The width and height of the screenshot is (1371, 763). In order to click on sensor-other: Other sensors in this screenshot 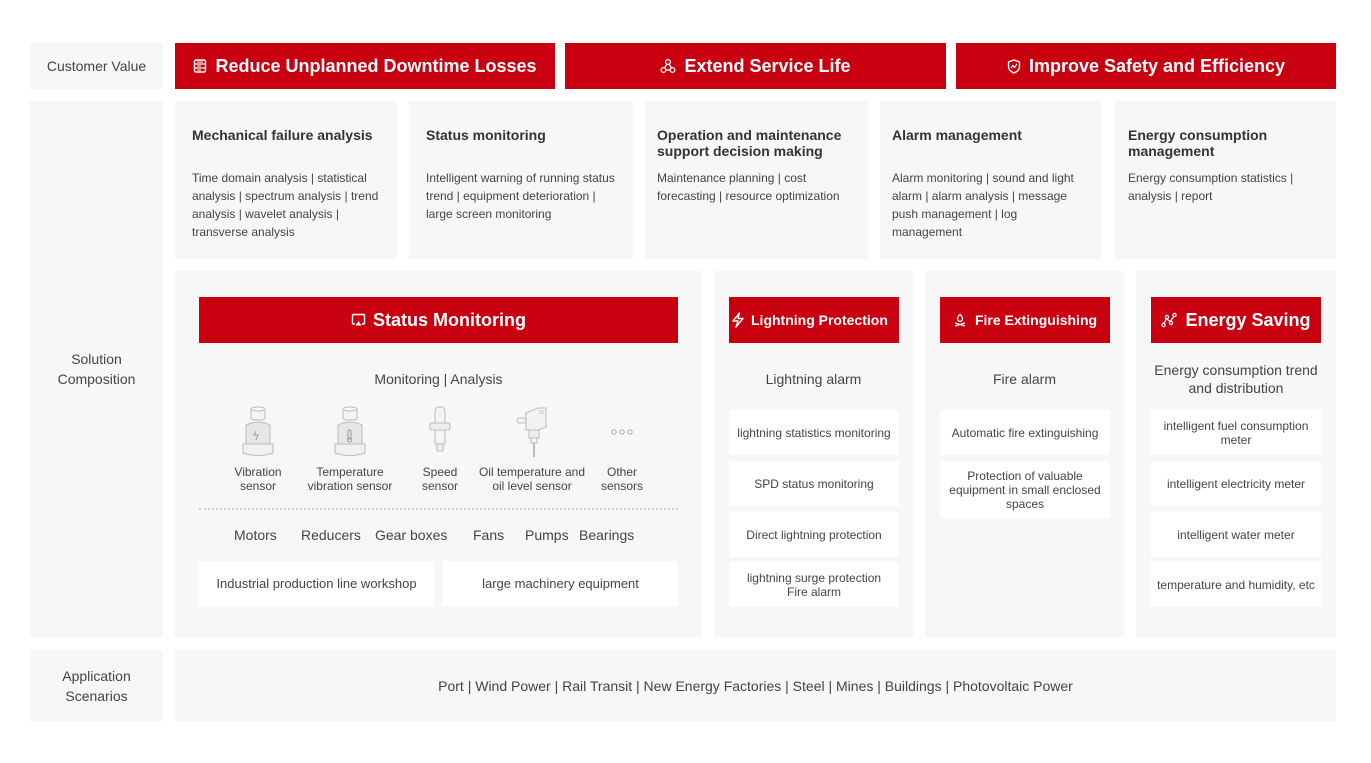, I will do `click(622, 449)`.